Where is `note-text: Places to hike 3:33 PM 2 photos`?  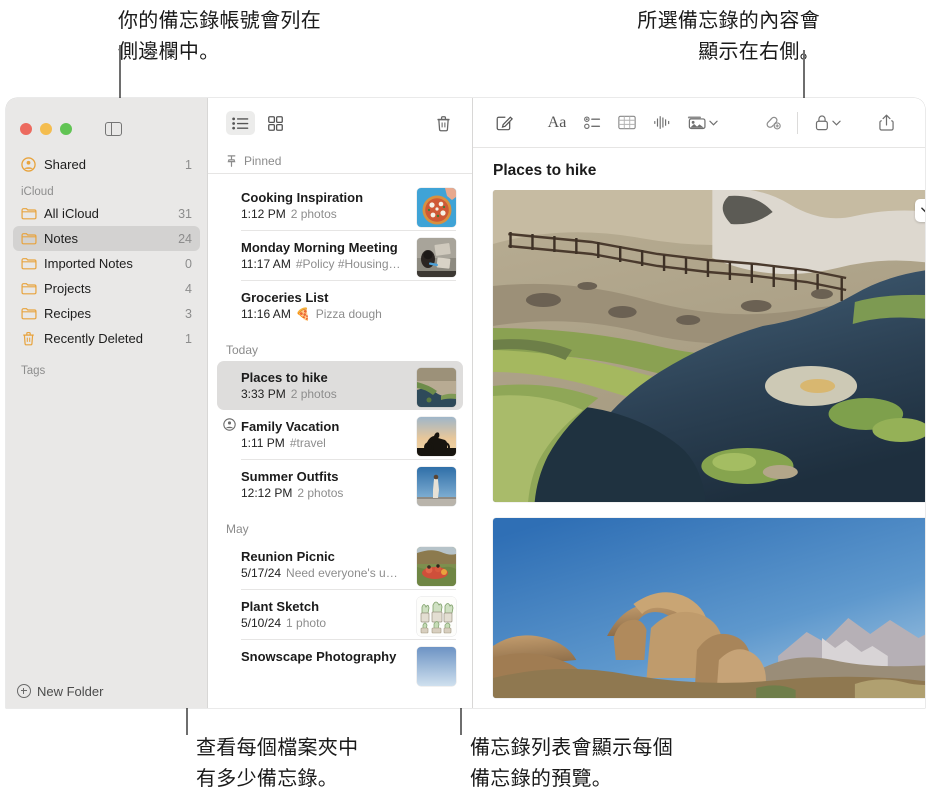
note-text: Places to hike 3:33 PM 2 photos is located at coordinates (326, 385).